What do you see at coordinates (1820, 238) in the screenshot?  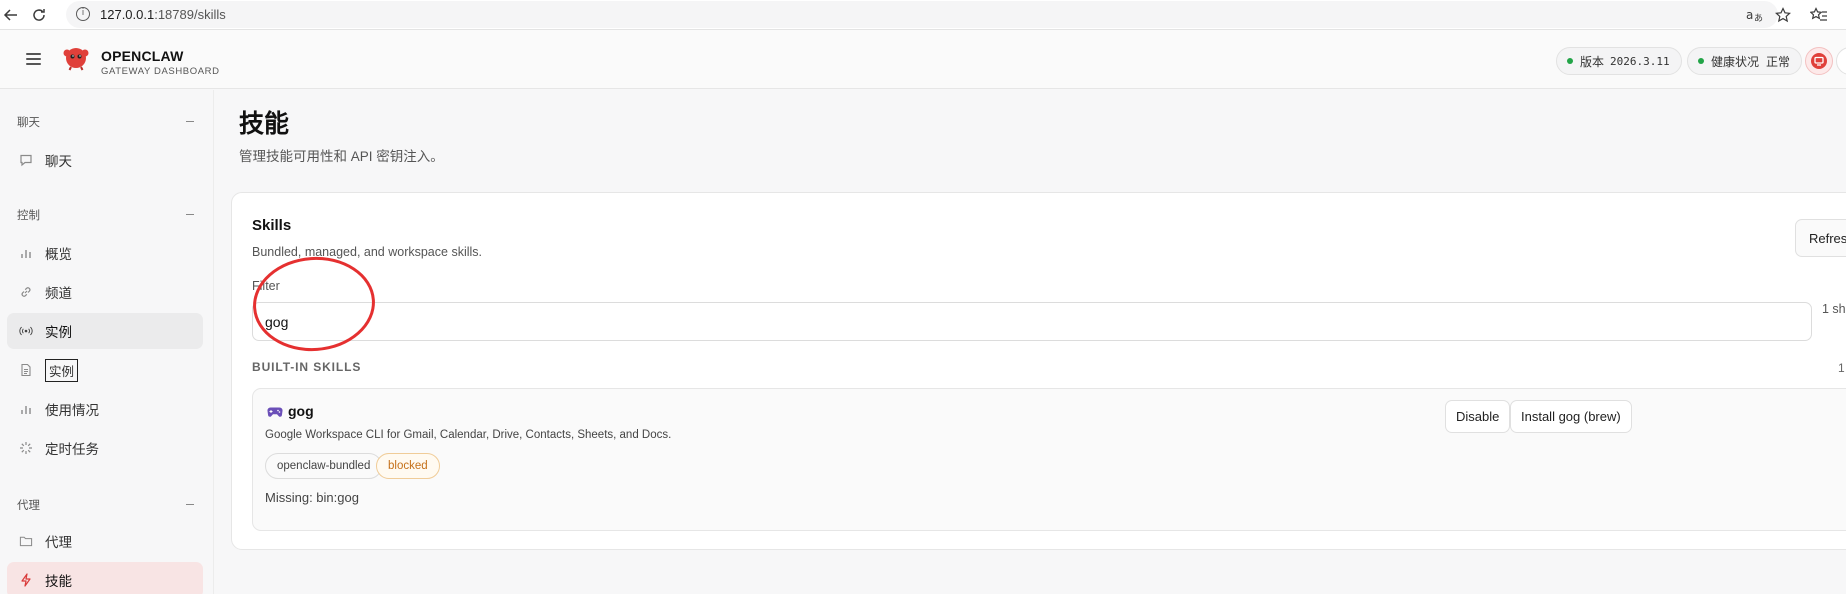 I see `refresh-button: Refresh` at bounding box center [1820, 238].